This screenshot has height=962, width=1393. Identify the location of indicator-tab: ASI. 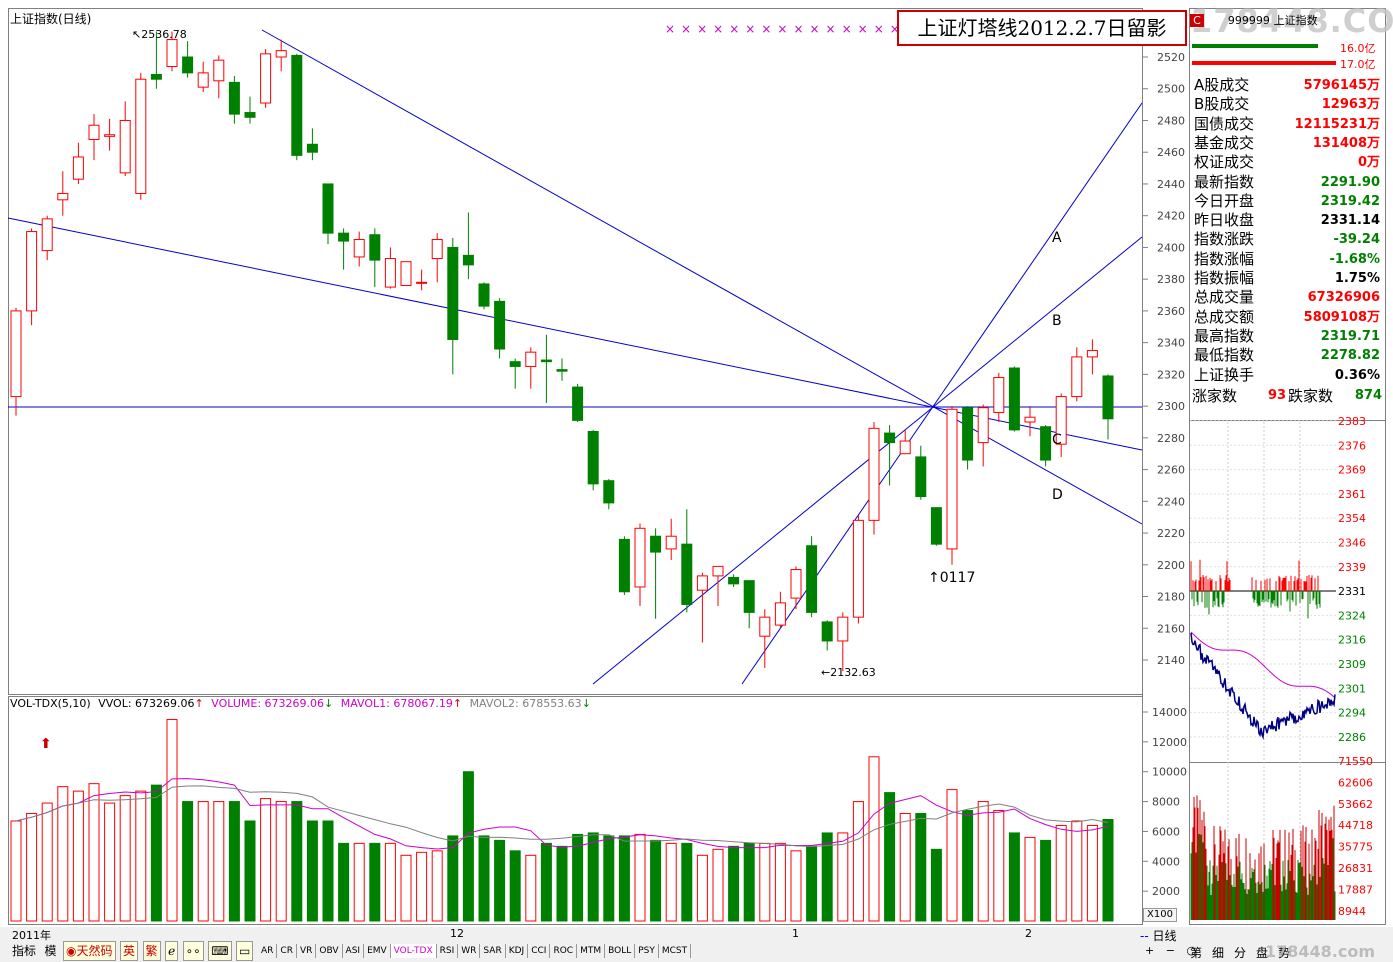
(354, 951).